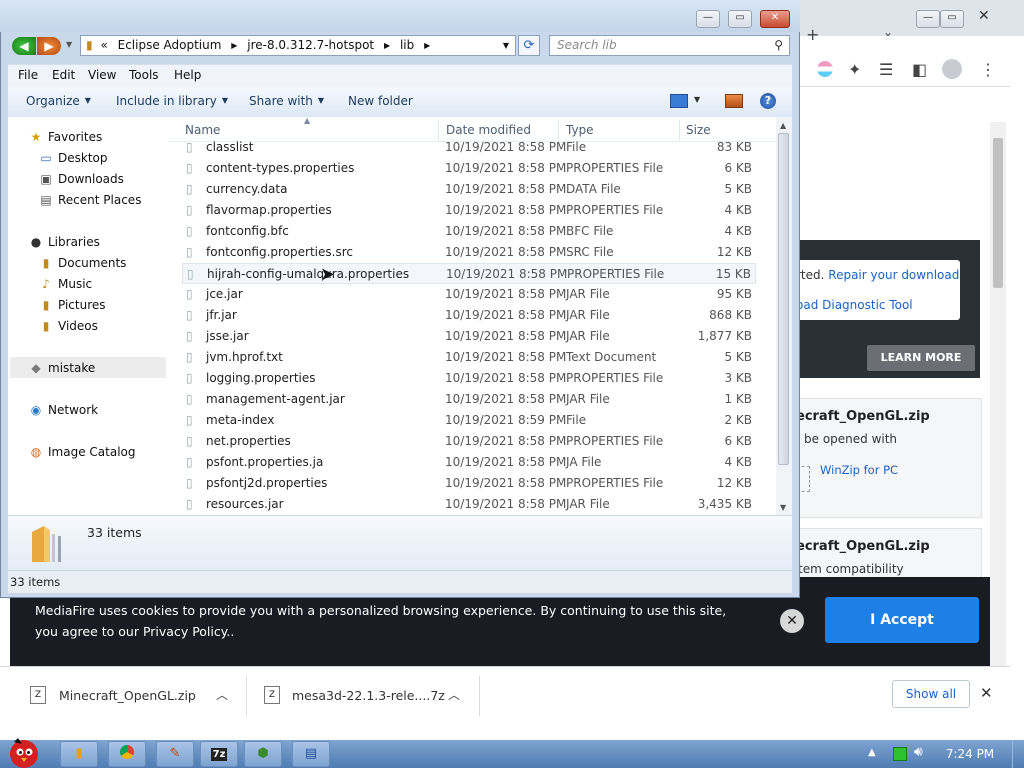 This screenshot has width=1024, height=768. Describe the element at coordinates (144, 75) in the screenshot. I see `menu-tools: Tools` at that location.